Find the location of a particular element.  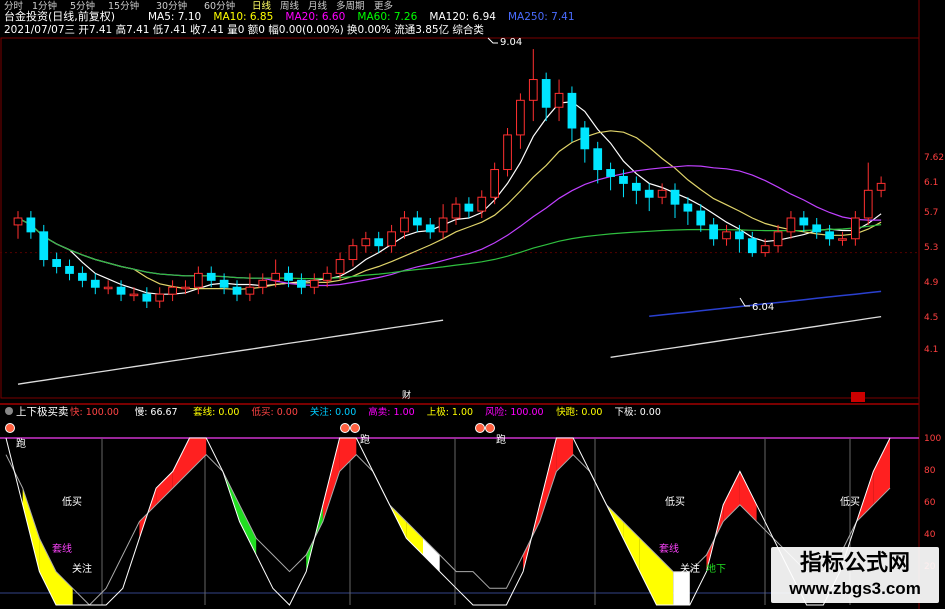

ma-legend-item: MA5: 7.10 is located at coordinates (174, 17).